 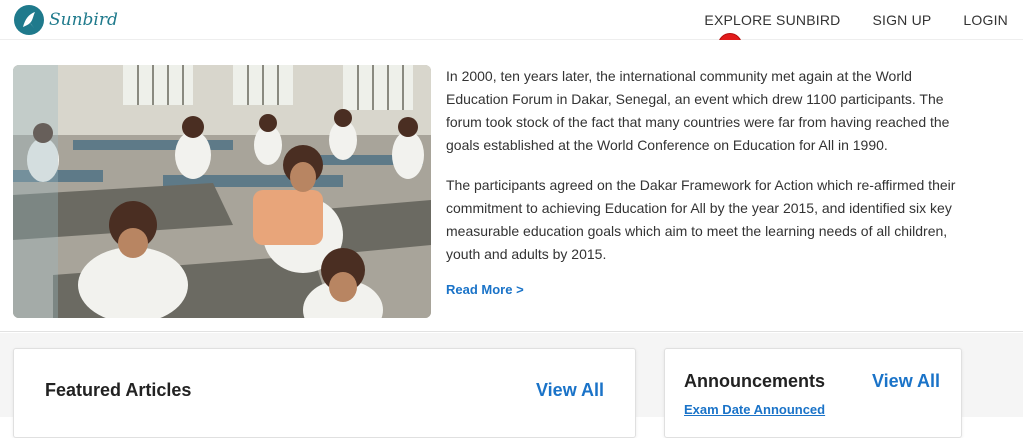 I want to click on bird-logo-icon, so click(x=29, y=20).